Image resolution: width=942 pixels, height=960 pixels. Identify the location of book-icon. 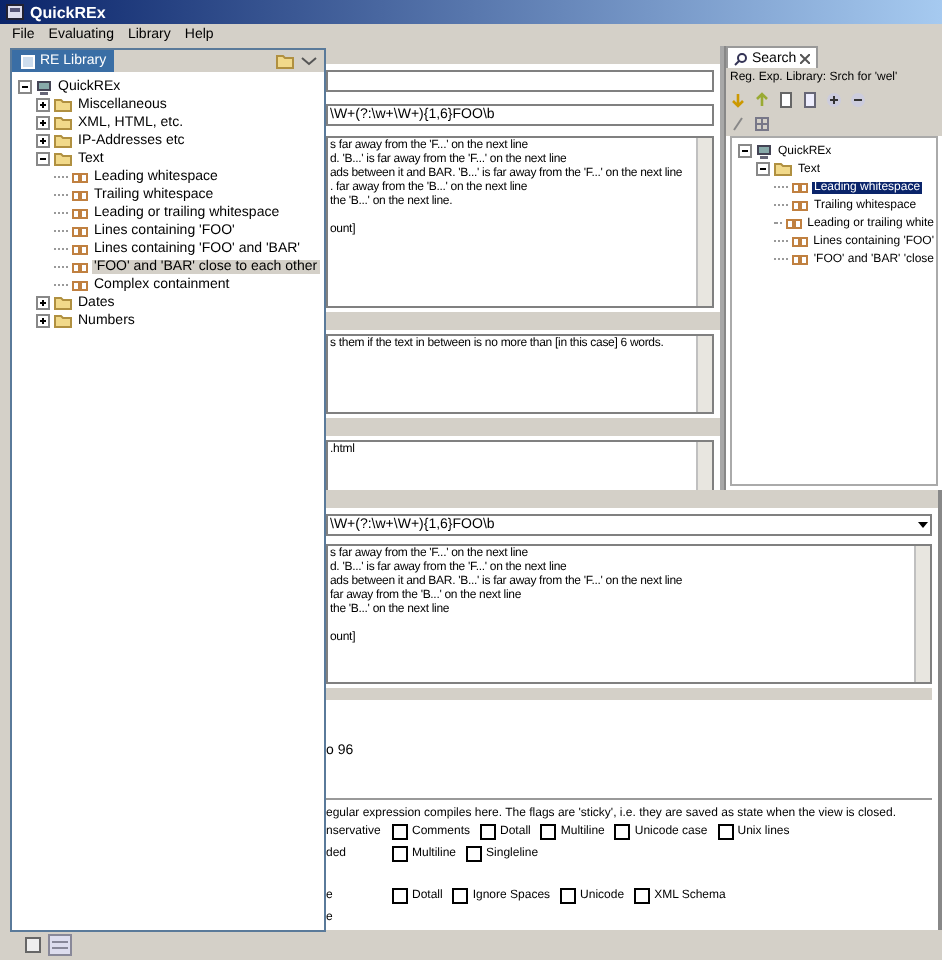
(28, 61).